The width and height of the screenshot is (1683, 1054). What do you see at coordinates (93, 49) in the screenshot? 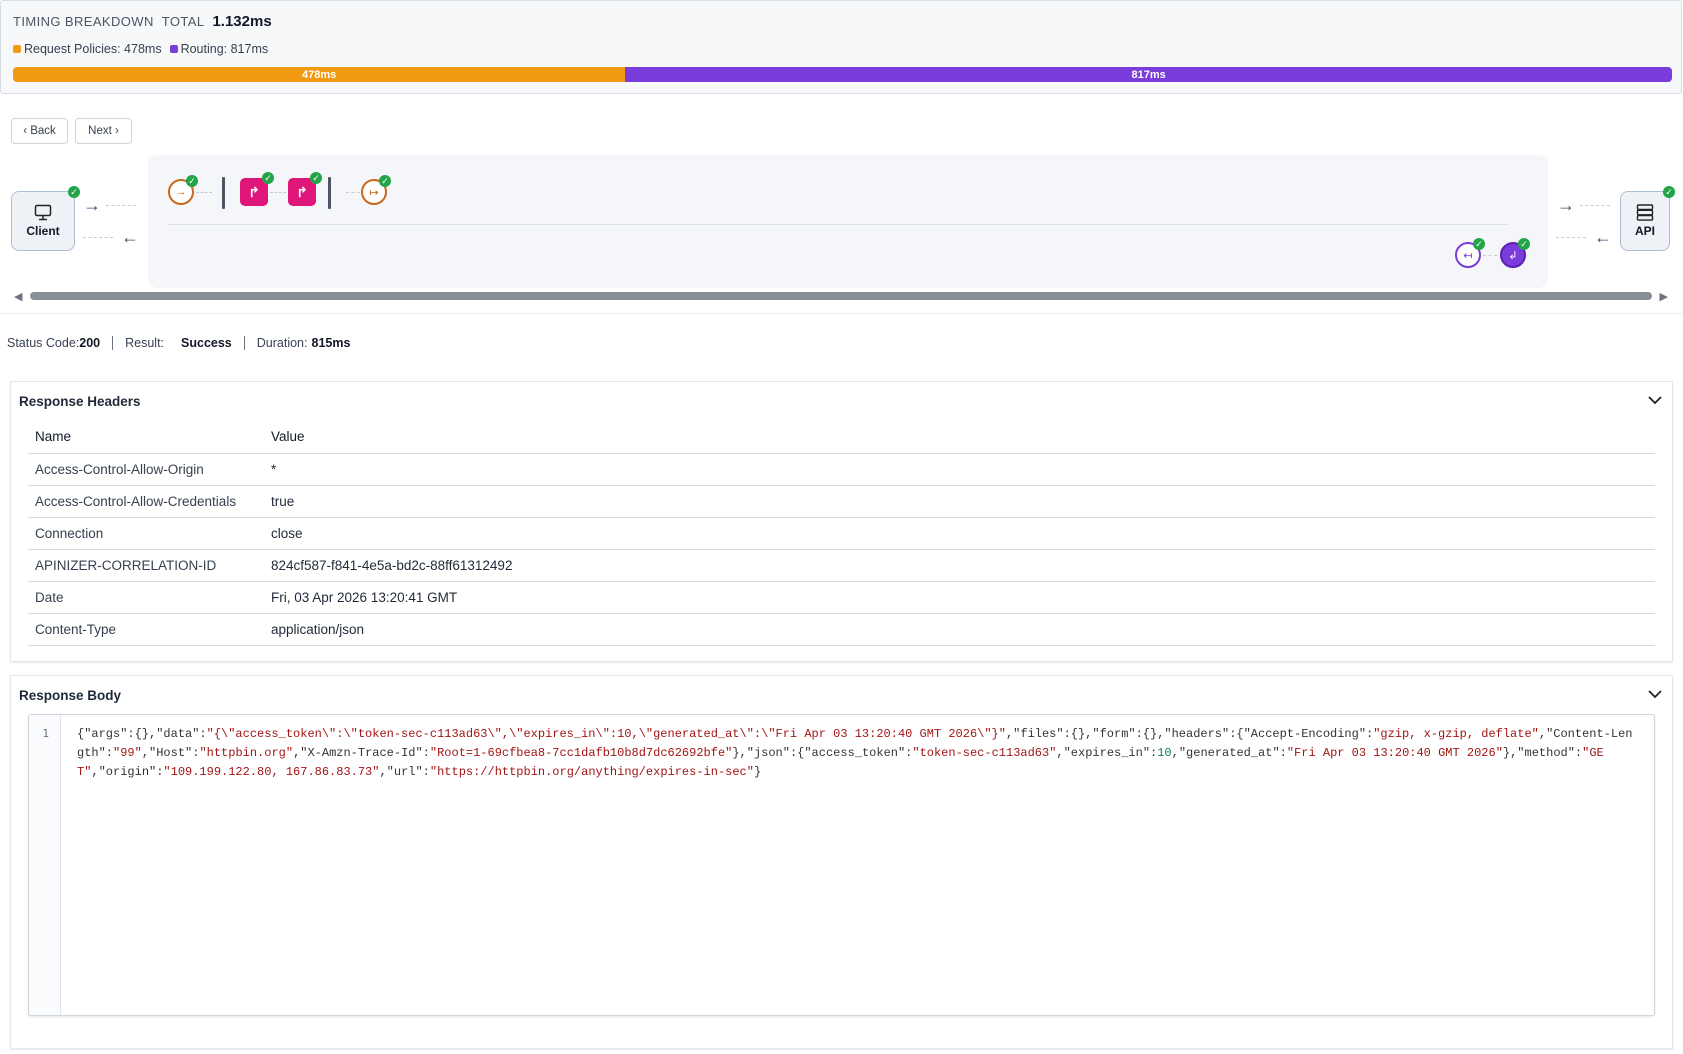
I see `legend-label: Request Policies: 478ms` at bounding box center [93, 49].